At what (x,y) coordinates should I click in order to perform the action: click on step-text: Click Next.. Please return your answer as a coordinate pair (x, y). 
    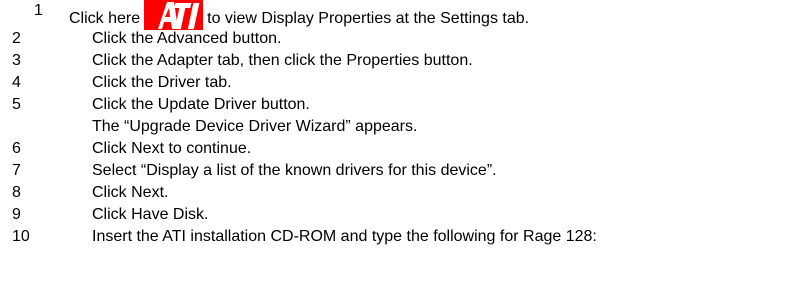
    Looking at the image, I should click on (130, 192).